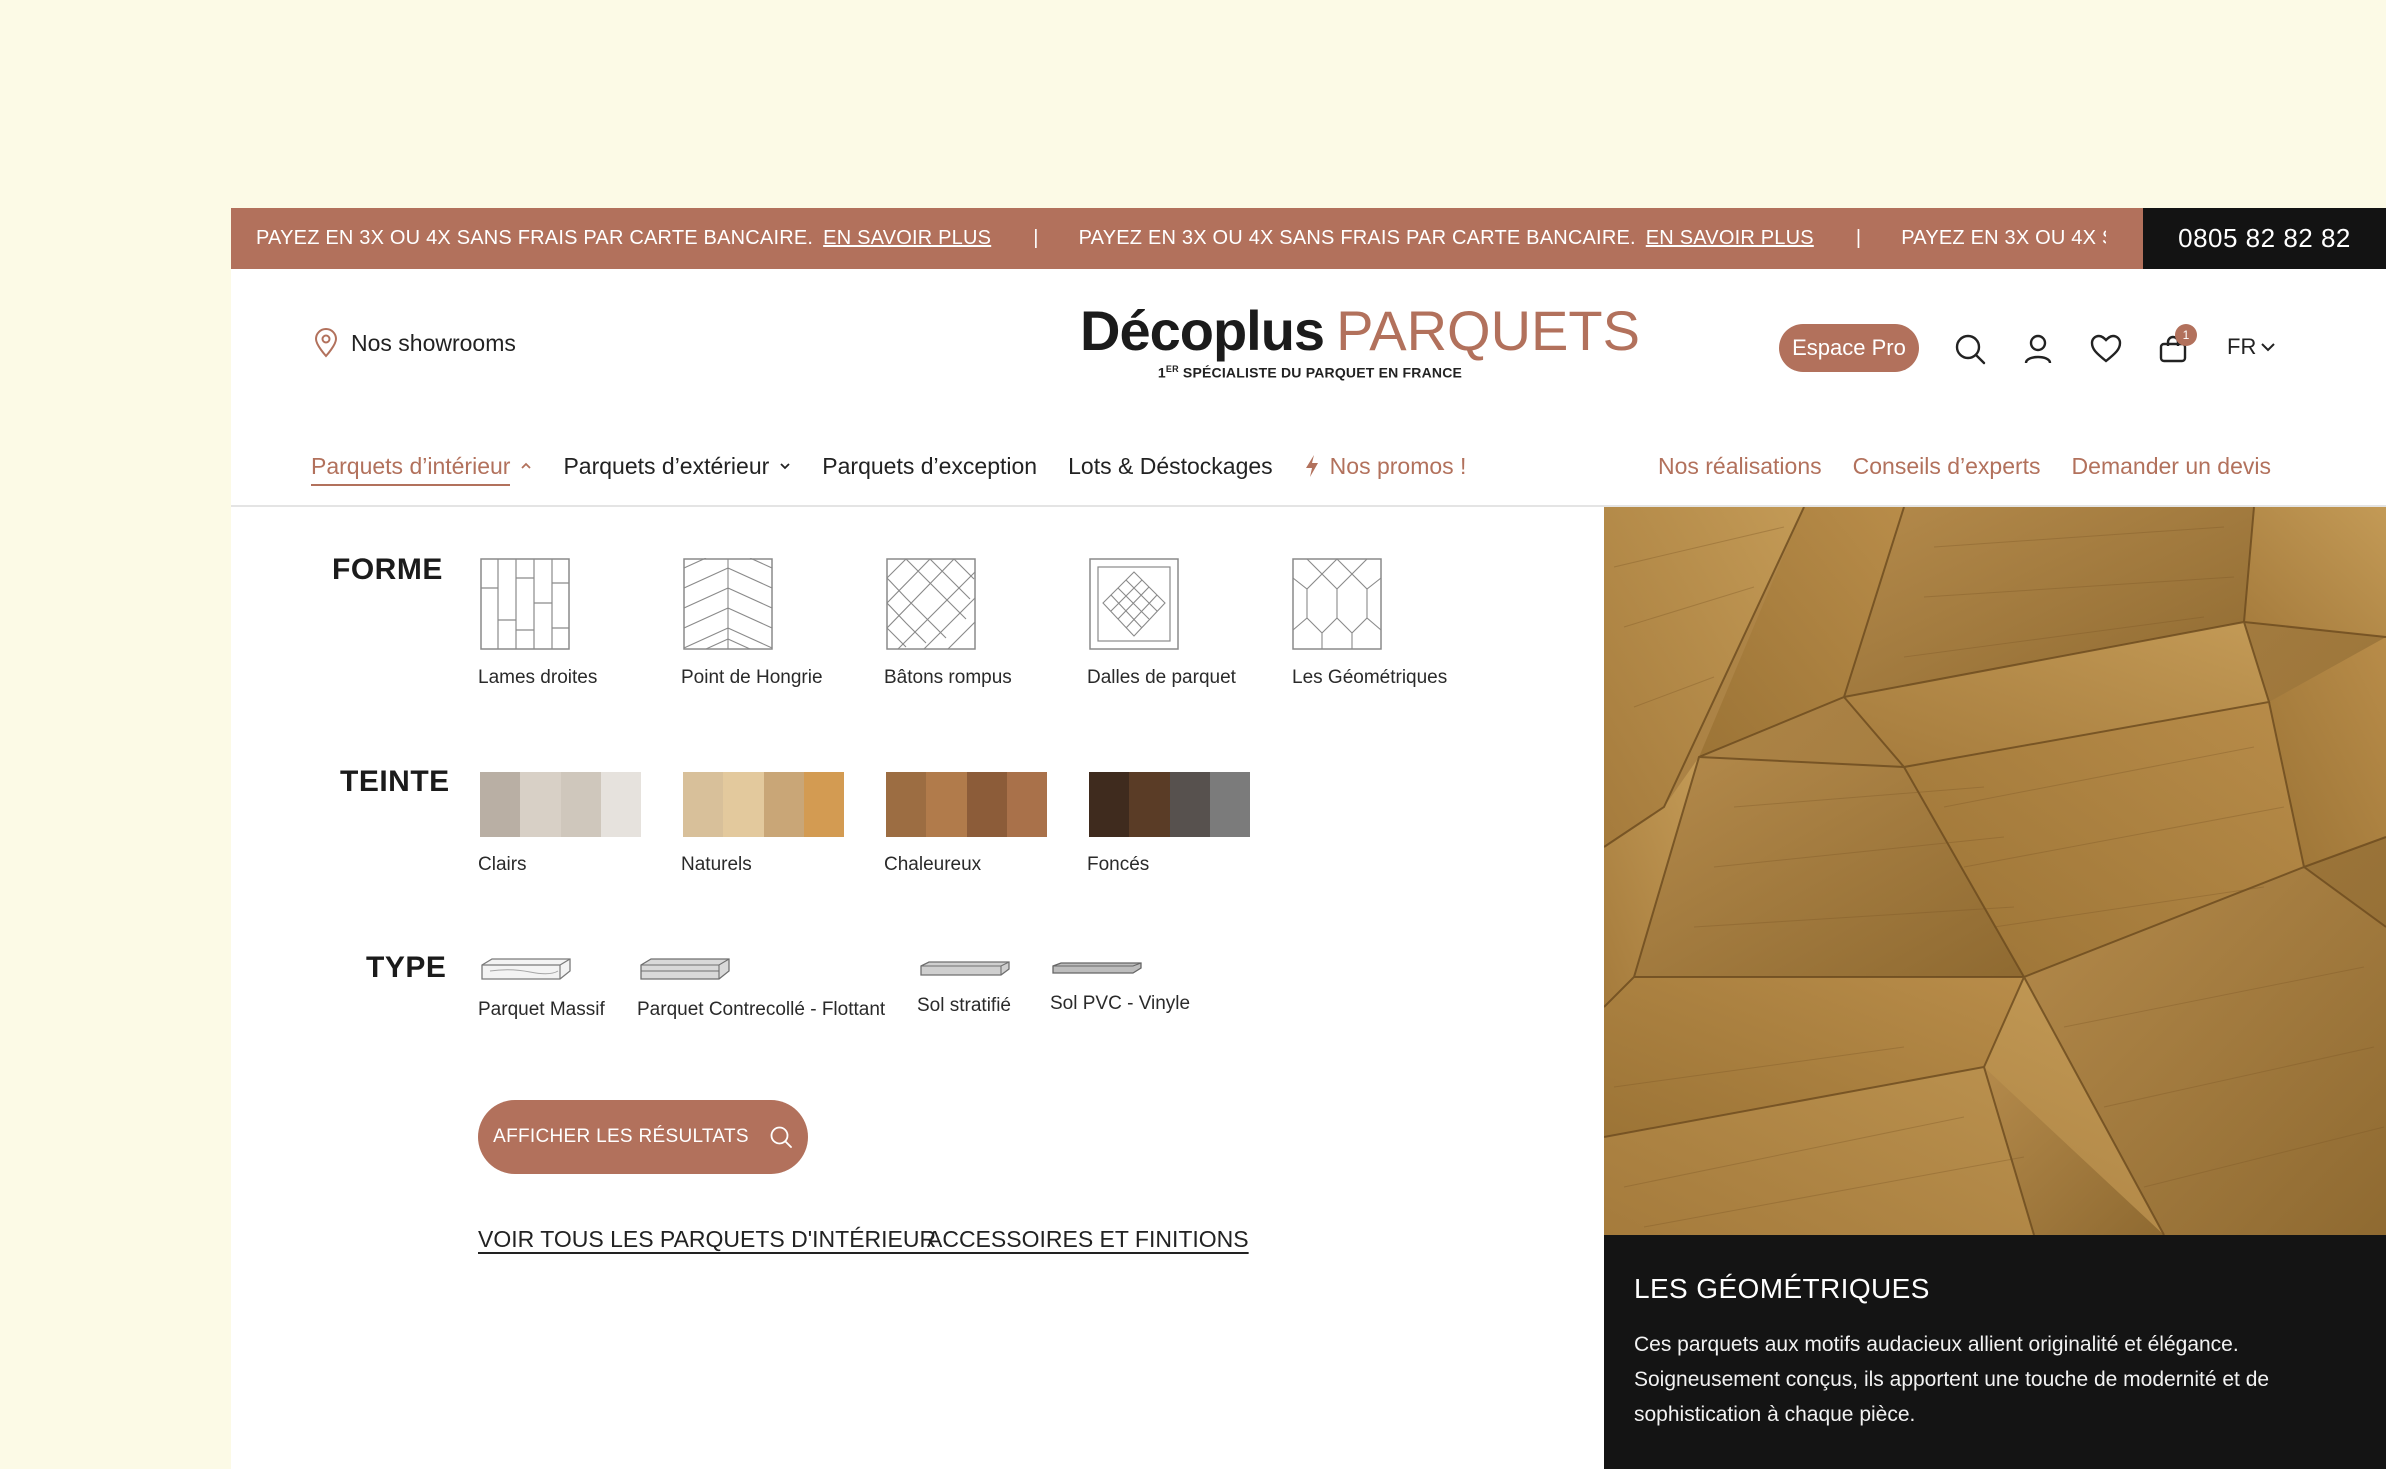 This screenshot has width=2386, height=1469. Describe the element at coordinates (2242, 346) in the screenshot. I see `language-label: FR` at that location.